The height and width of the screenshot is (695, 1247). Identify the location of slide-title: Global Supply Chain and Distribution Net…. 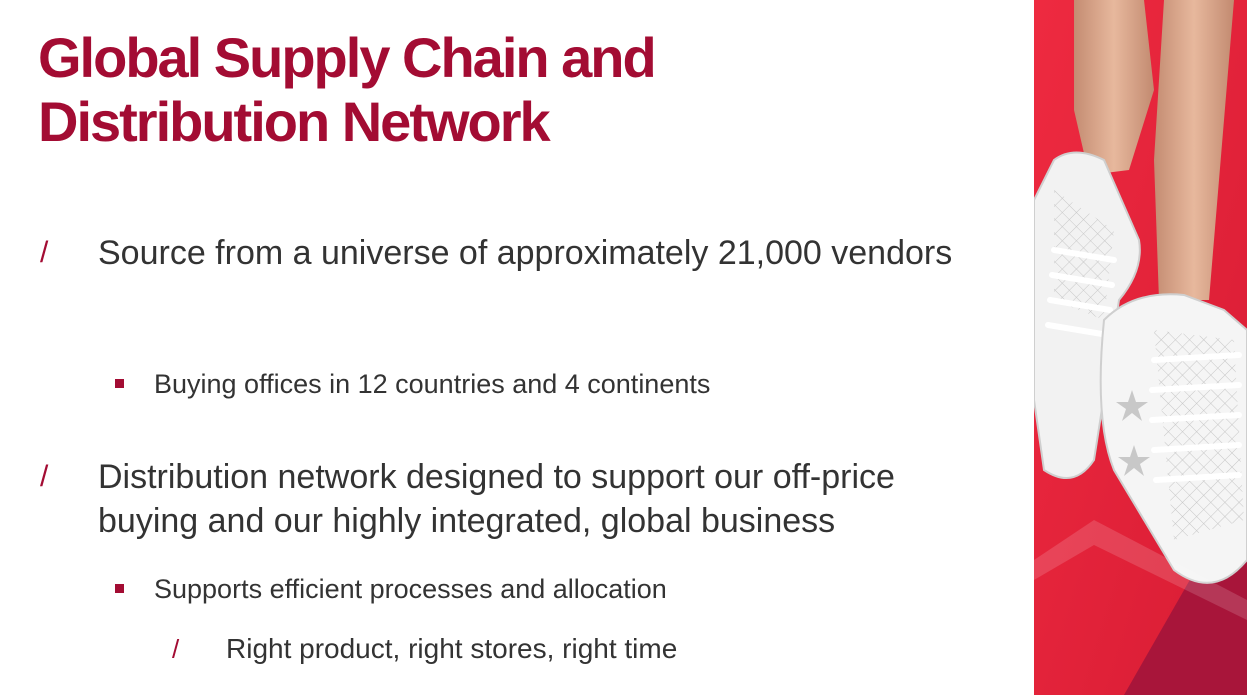
(347, 90).